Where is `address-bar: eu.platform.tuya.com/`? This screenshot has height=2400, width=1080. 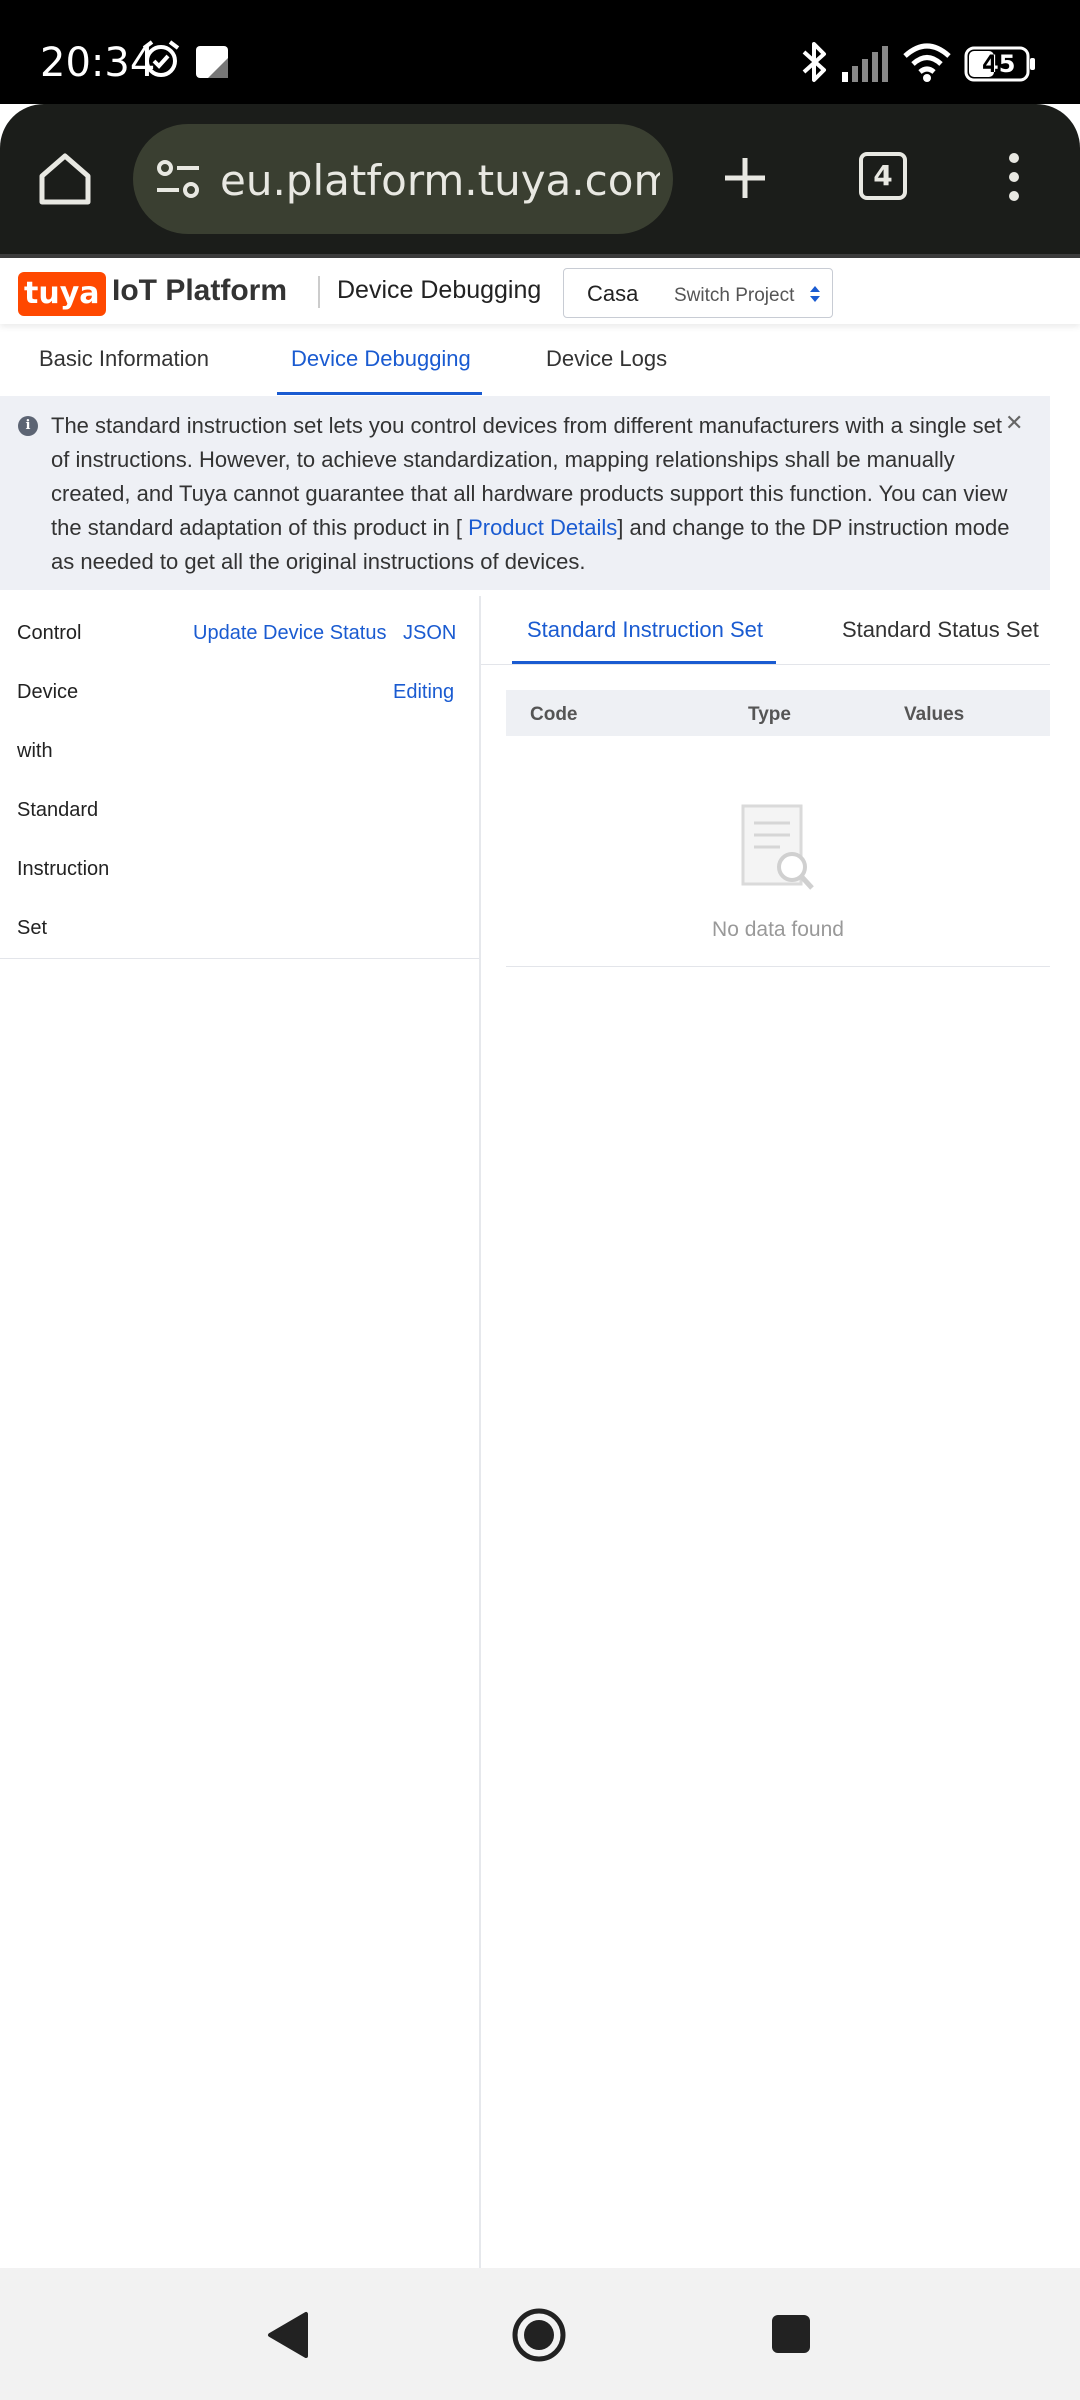
address-bar: eu.platform.tuya.com/ is located at coordinates (403, 179).